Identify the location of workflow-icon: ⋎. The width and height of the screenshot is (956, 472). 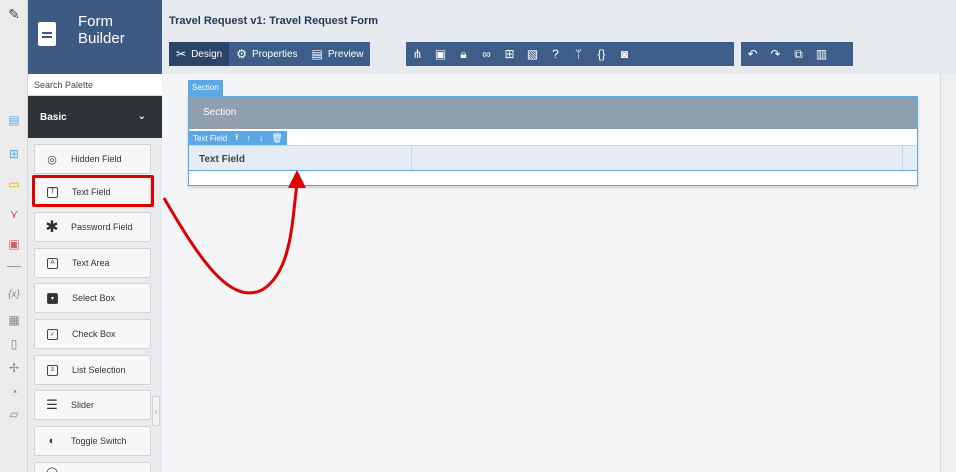
(14, 214).